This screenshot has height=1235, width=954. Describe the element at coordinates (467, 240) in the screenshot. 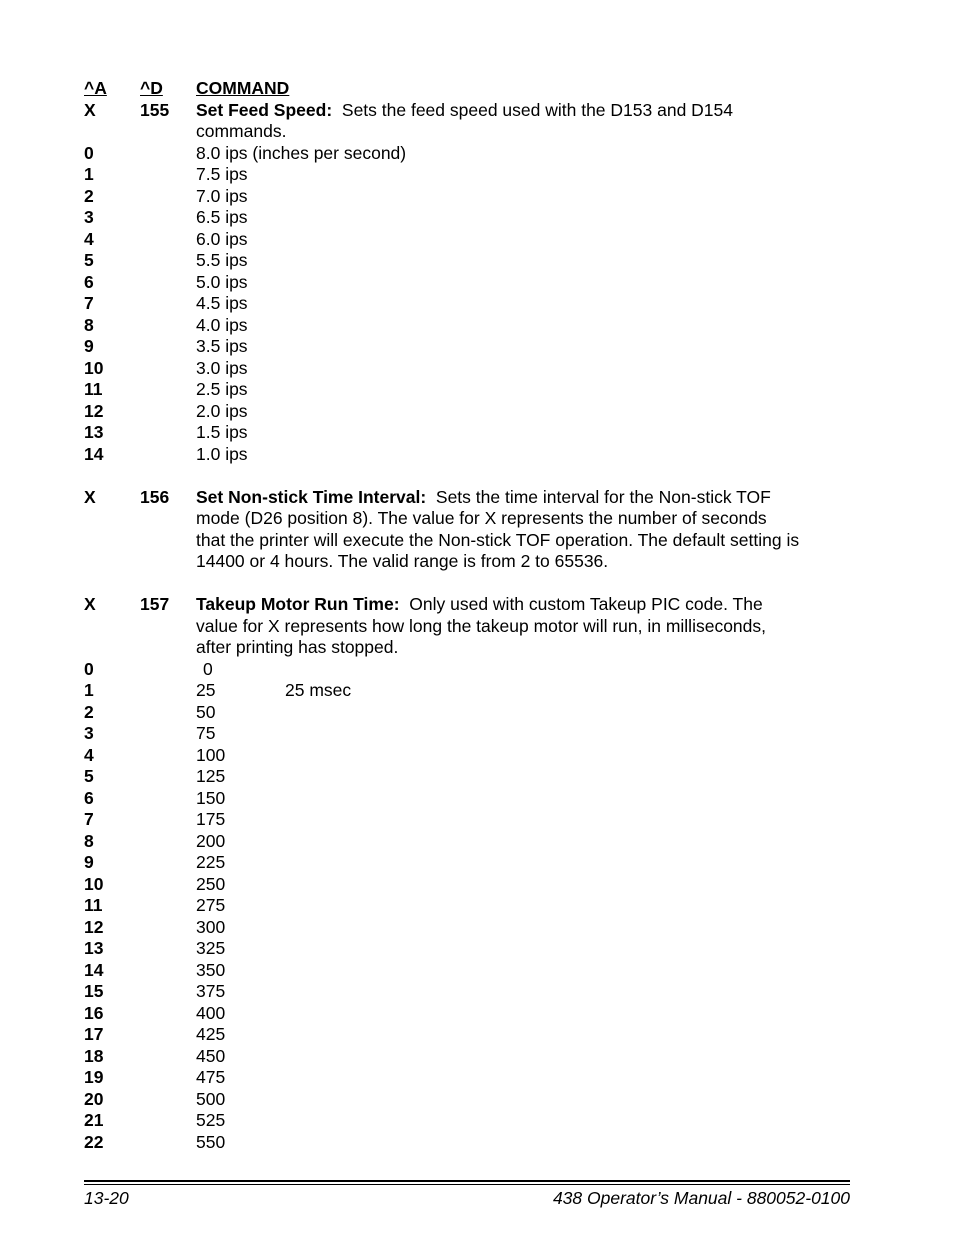

I see `value-row: 4 6.0 ips` at that location.